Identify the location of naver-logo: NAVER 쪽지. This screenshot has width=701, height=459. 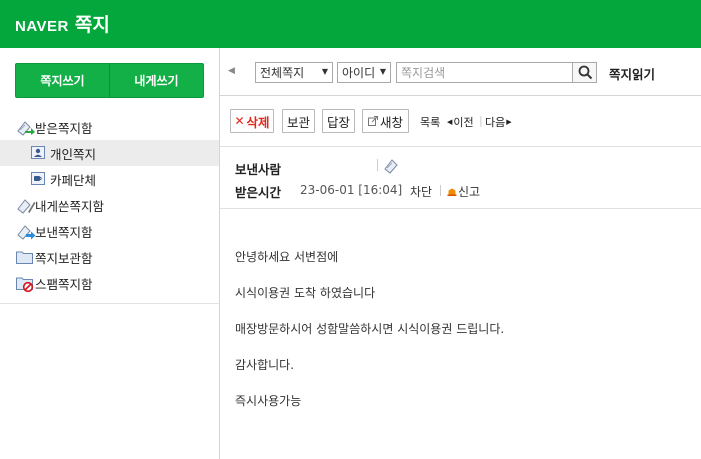
(62, 23).